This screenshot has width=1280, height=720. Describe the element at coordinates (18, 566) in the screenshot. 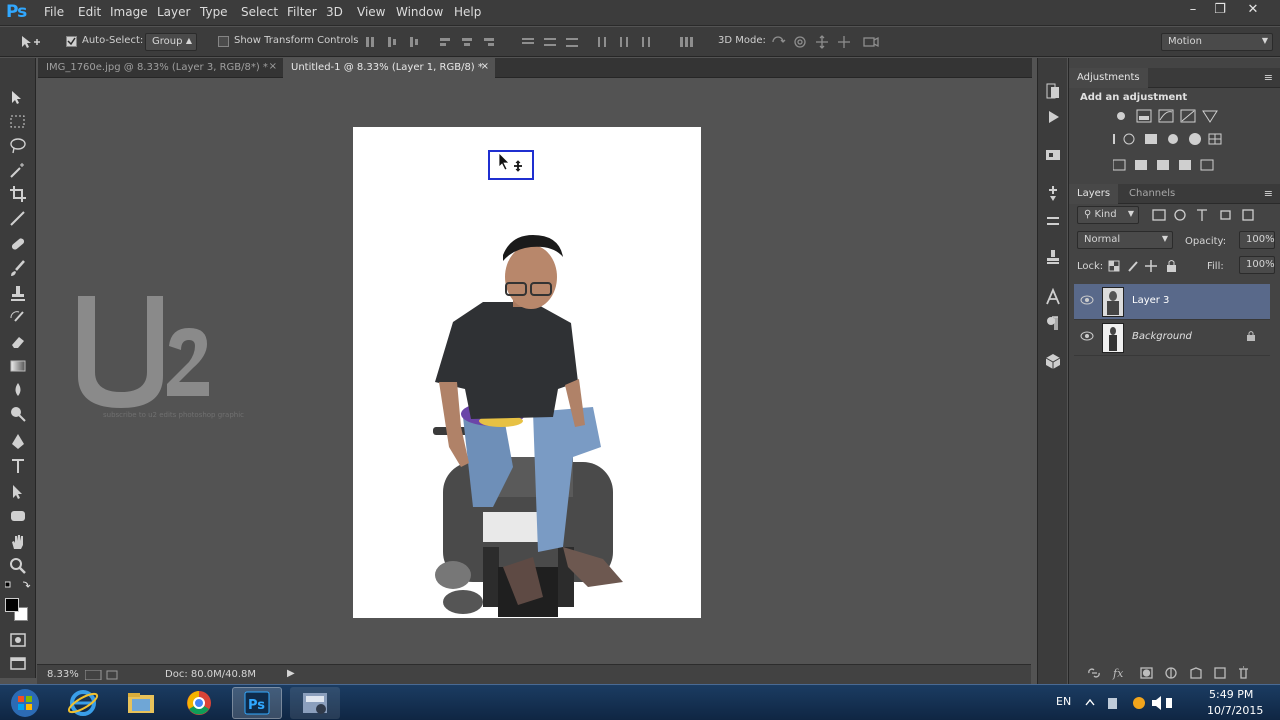

I see `zoom-tool-icon` at that location.